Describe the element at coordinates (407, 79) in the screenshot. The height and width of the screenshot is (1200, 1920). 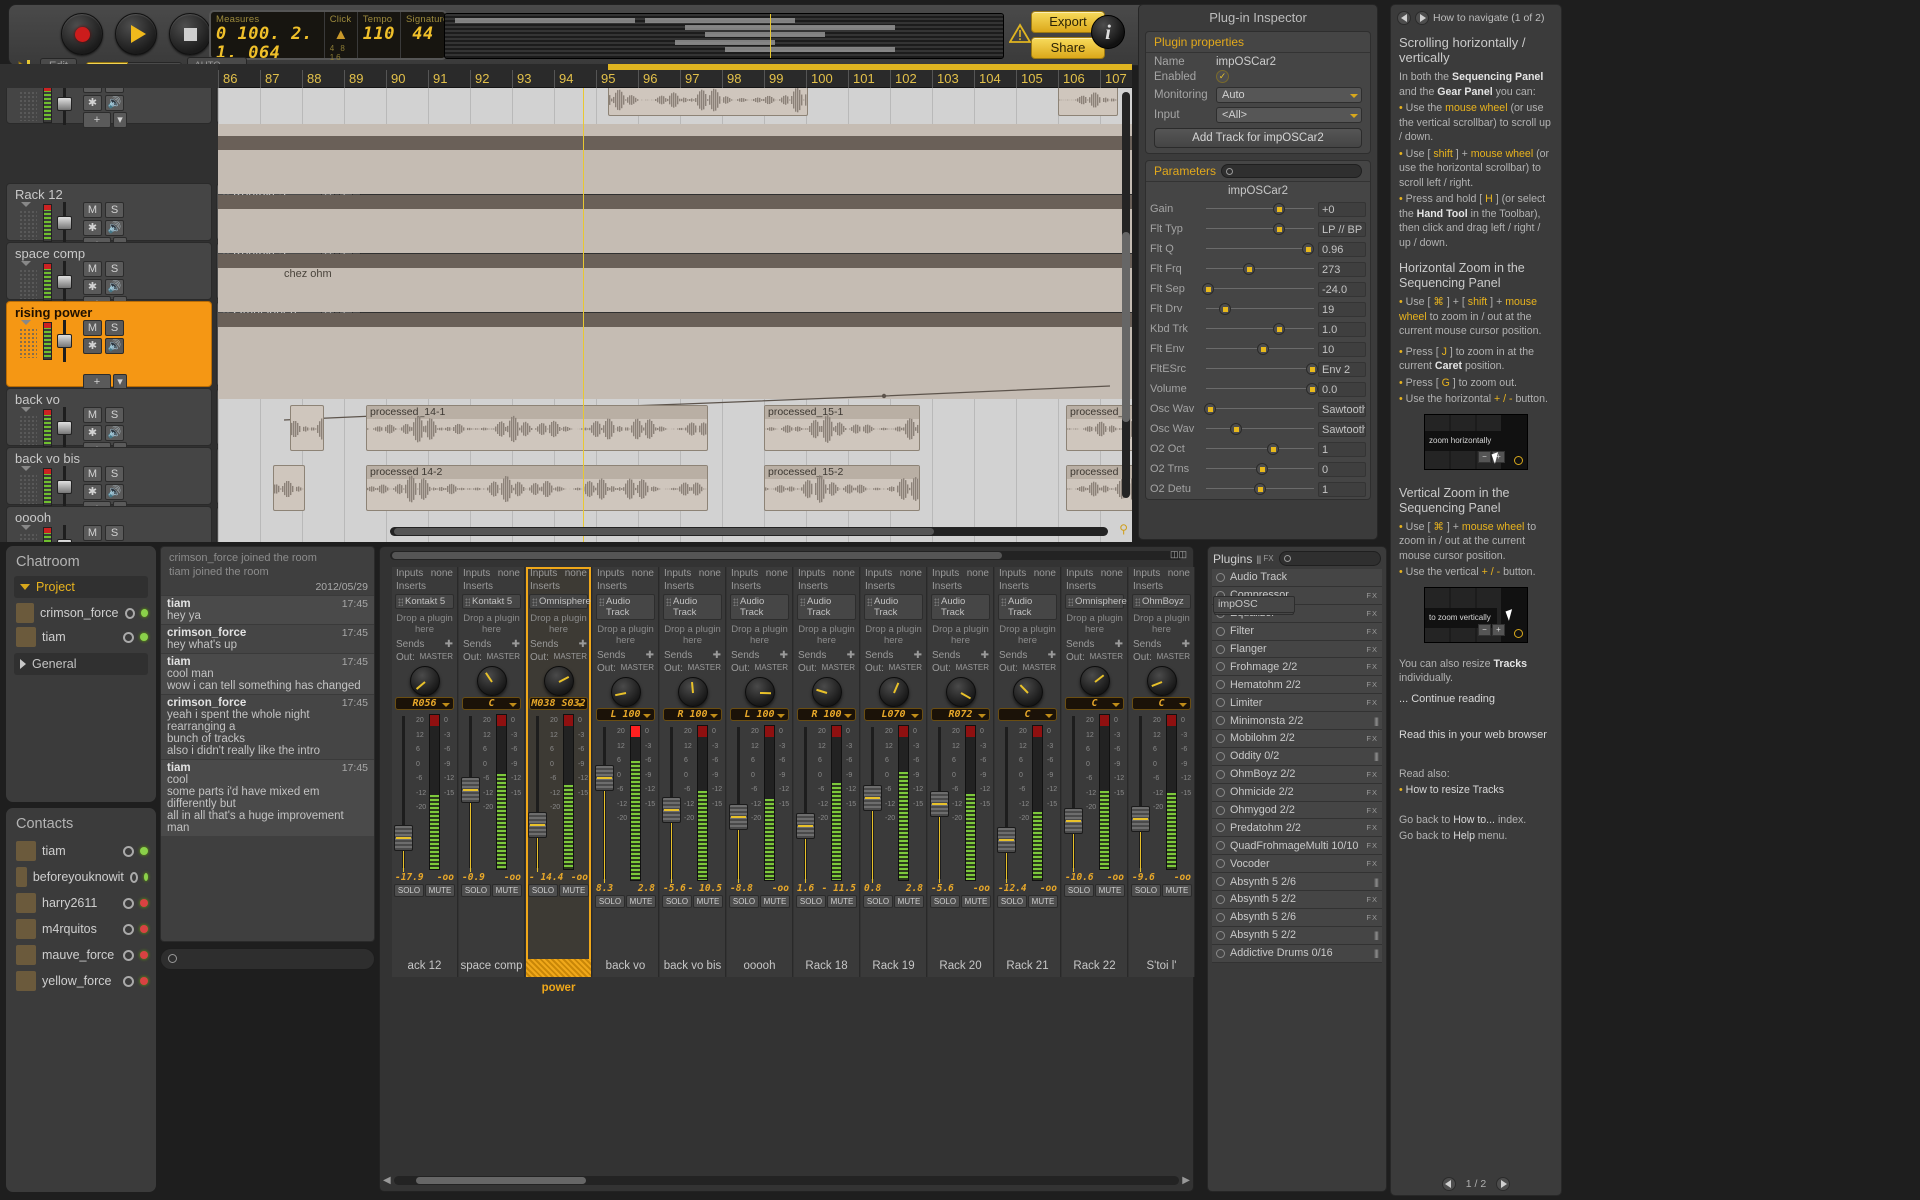
I see `ruler-mark: 90` at that location.